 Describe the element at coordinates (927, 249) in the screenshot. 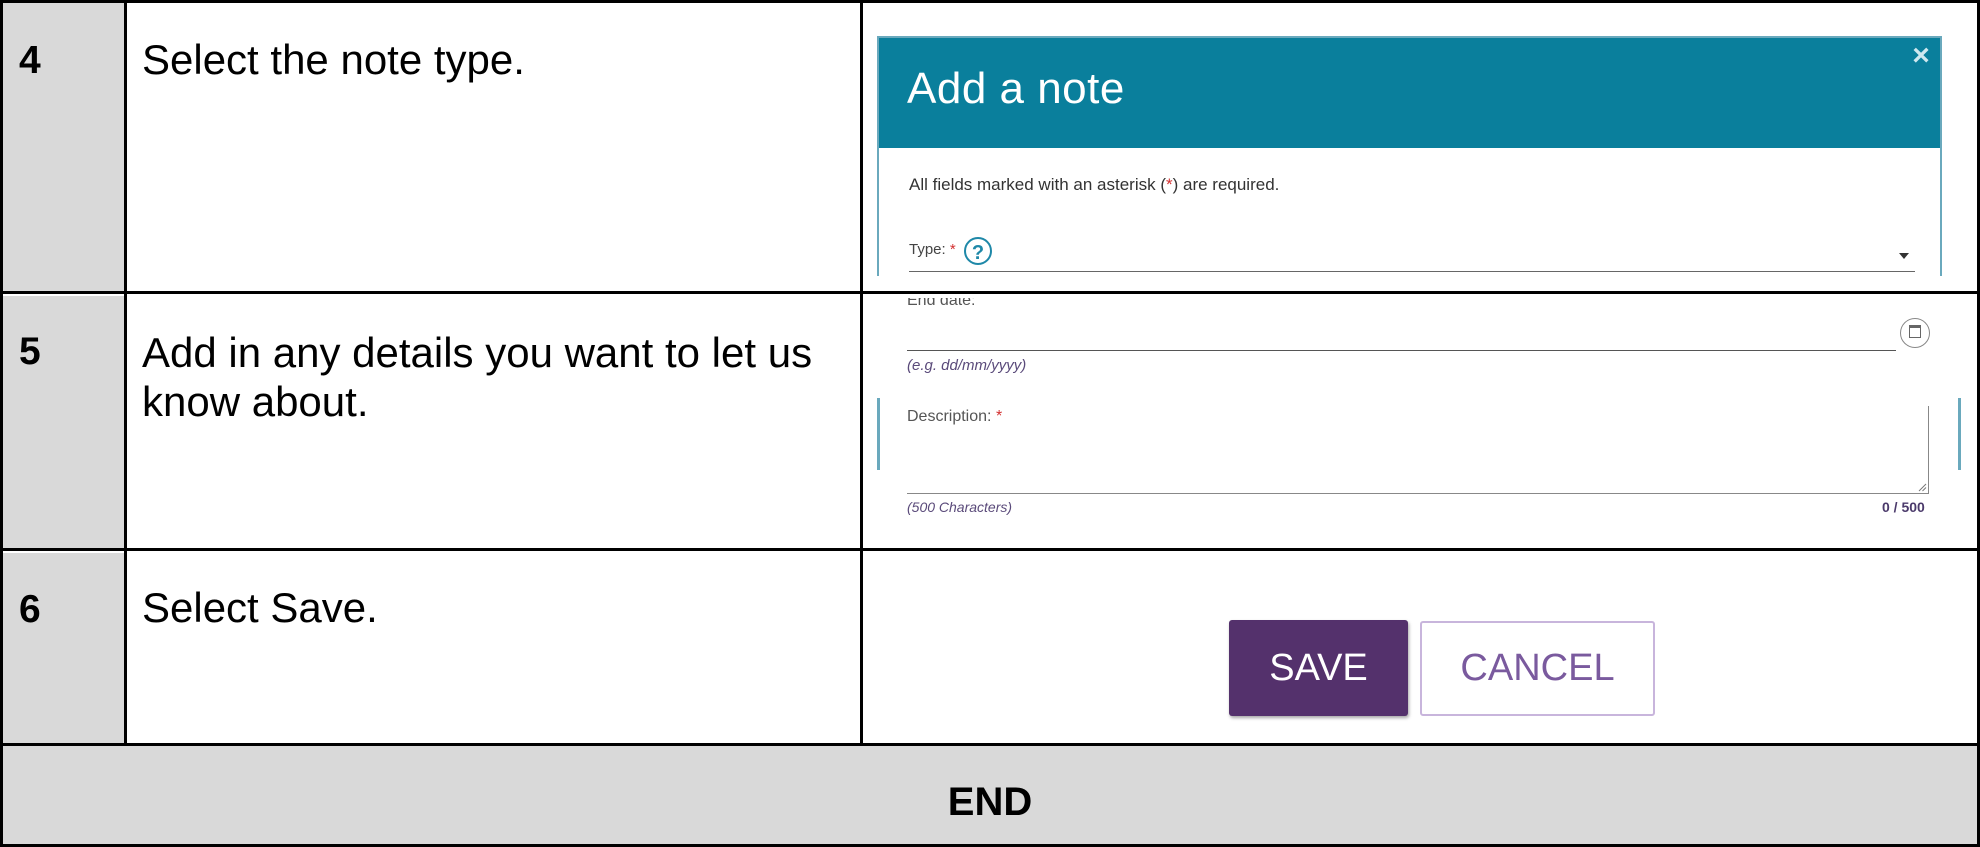

I see `type-label-text: Type:` at that location.